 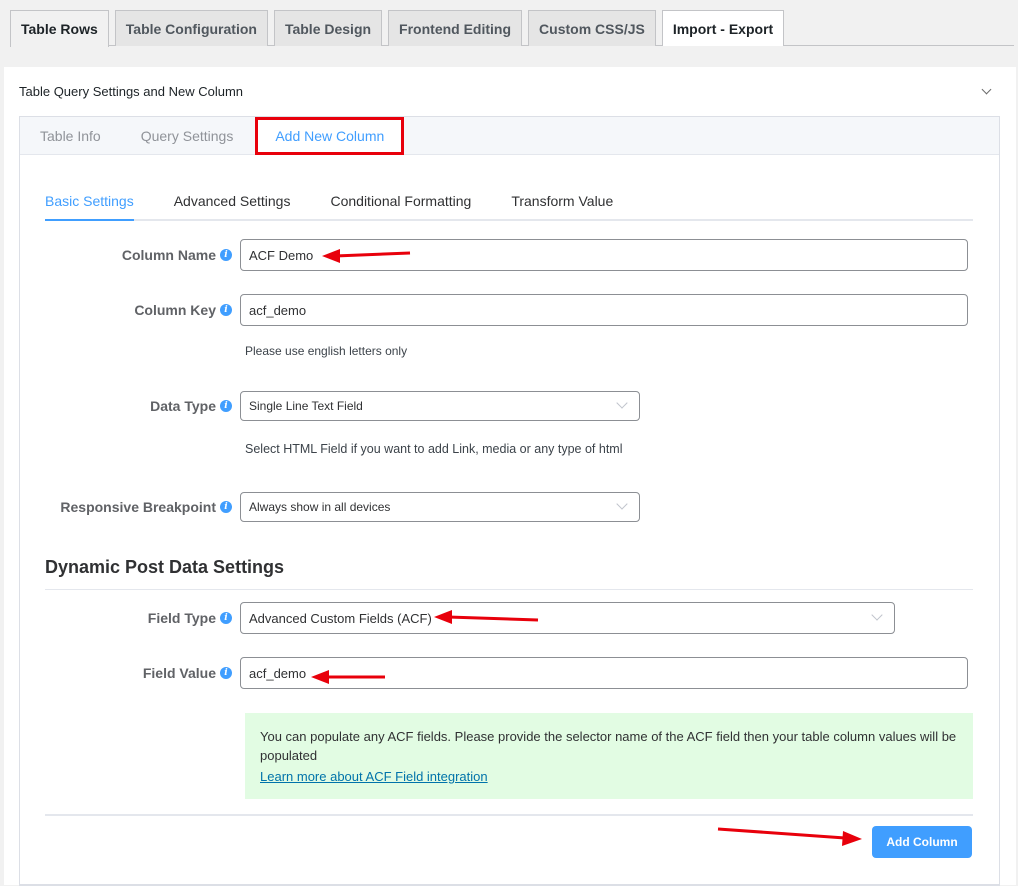 I want to click on arrow-field-value, so click(x=348, y=677).